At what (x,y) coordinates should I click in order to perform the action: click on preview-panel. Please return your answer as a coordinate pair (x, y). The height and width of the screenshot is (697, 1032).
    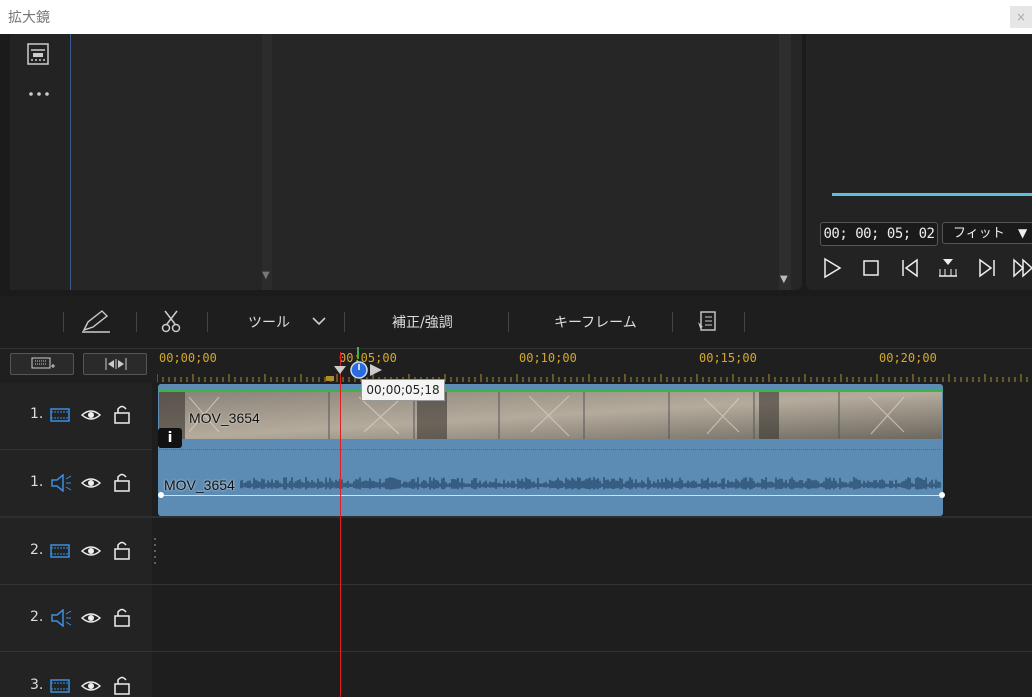
    Looking at the image, I should click on (919, 162).